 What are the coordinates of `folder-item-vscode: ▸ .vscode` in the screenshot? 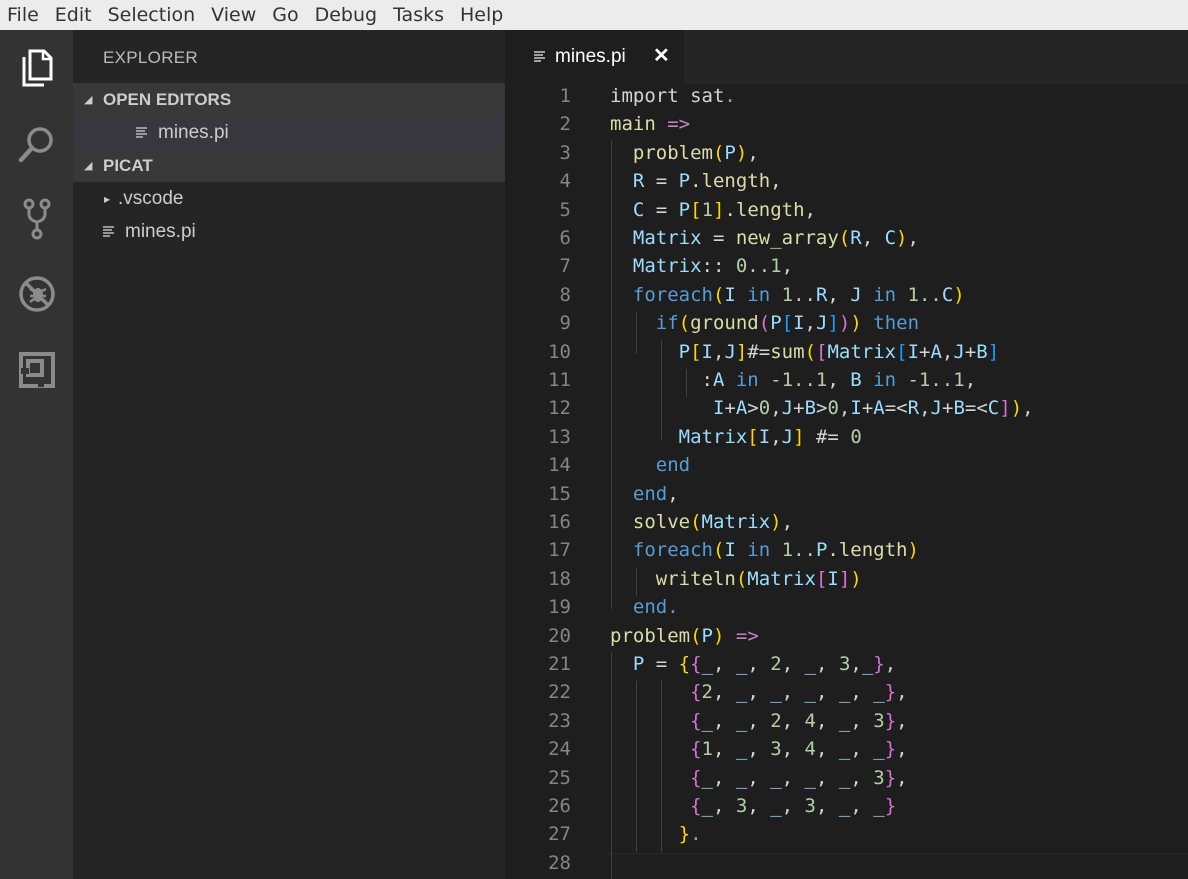 It's located at (289, 198).